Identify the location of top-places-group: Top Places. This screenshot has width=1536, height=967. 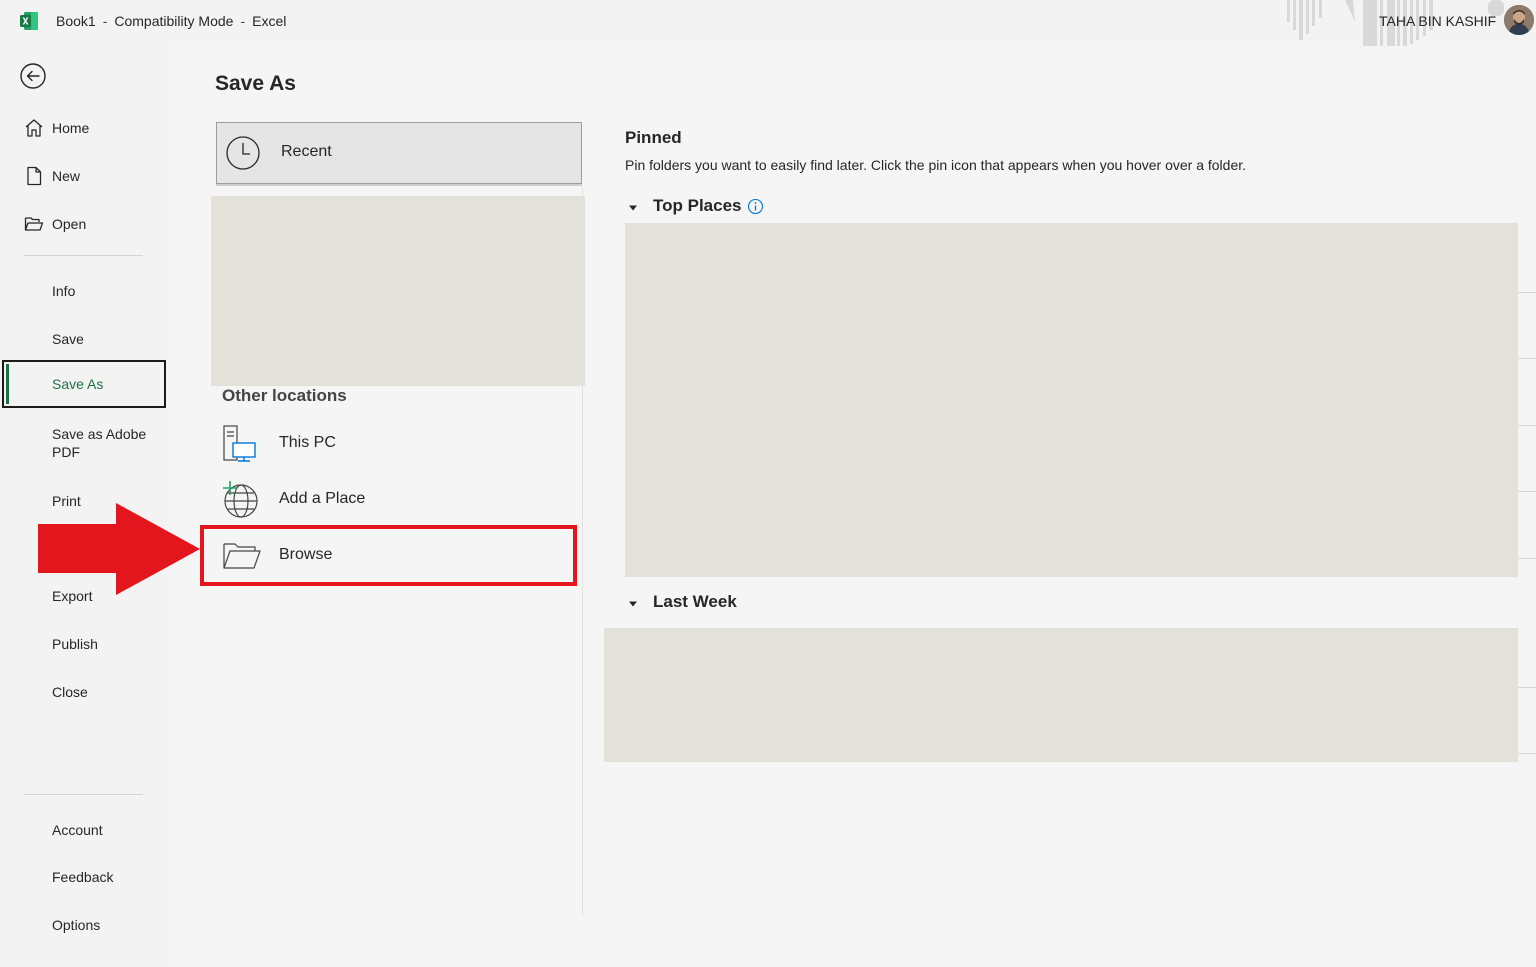
(702, 208).